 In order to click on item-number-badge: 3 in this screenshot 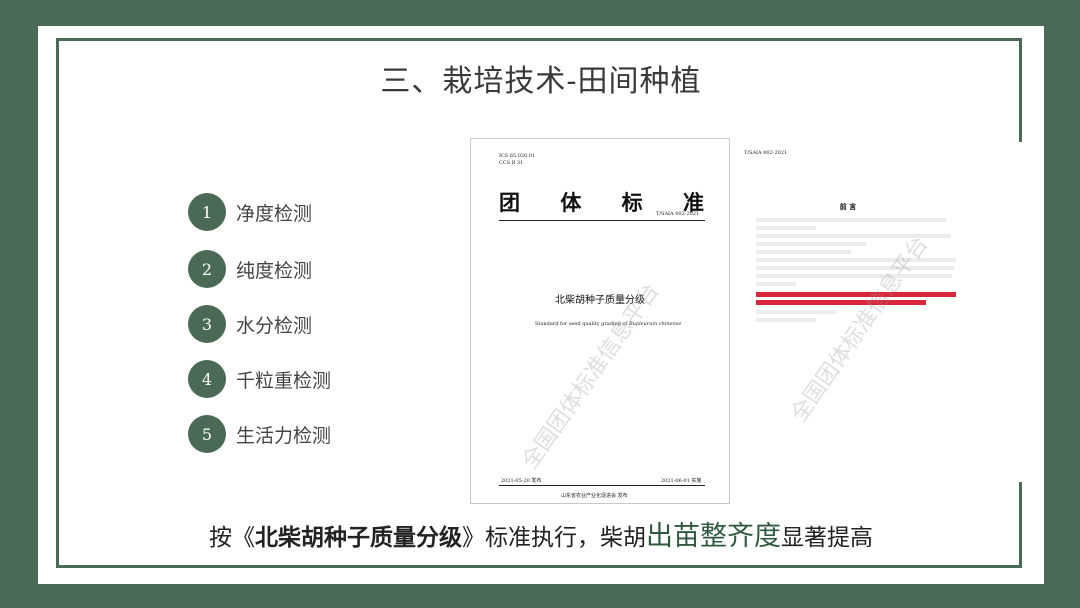, I will do `click(207, 324)`.